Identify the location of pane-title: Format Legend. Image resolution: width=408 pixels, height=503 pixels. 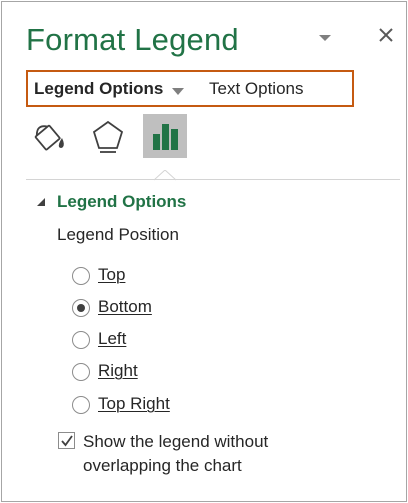
(132, 39).